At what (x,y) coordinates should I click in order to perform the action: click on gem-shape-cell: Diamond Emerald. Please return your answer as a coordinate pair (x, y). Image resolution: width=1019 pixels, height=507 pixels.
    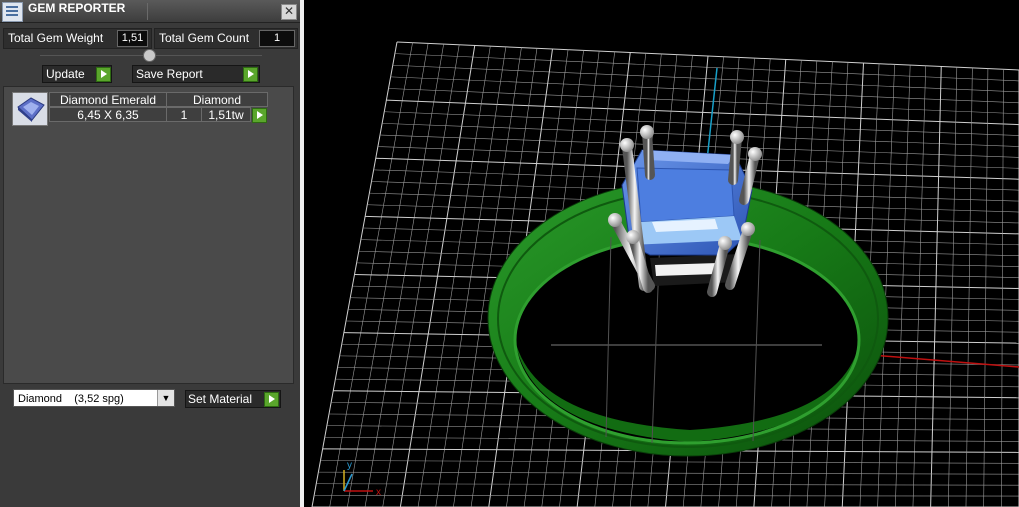
    Looking at the image, I should click on (108, 99).